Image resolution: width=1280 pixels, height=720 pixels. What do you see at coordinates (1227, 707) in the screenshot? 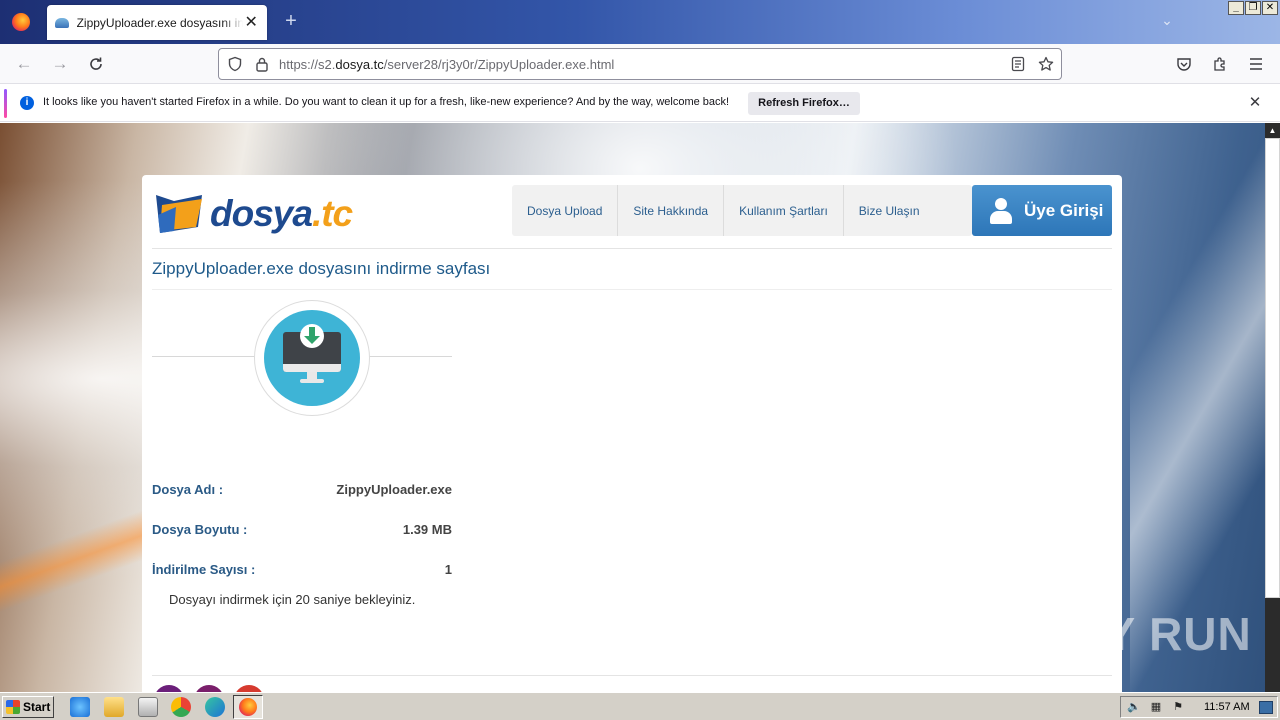
I see `clock: 11:57 AM` at bounding box center [1227, 707].